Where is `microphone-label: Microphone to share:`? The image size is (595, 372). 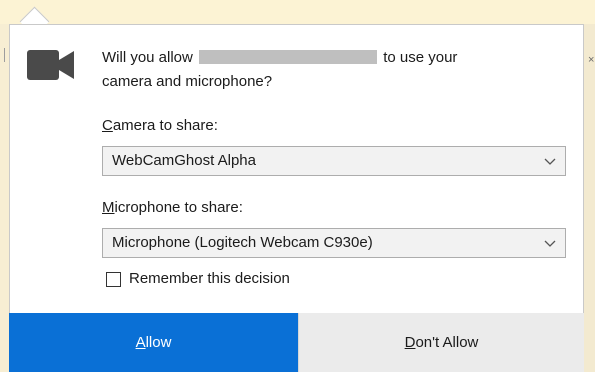
microphone-label: Microphone to share: is located at coordinates (172, 207).